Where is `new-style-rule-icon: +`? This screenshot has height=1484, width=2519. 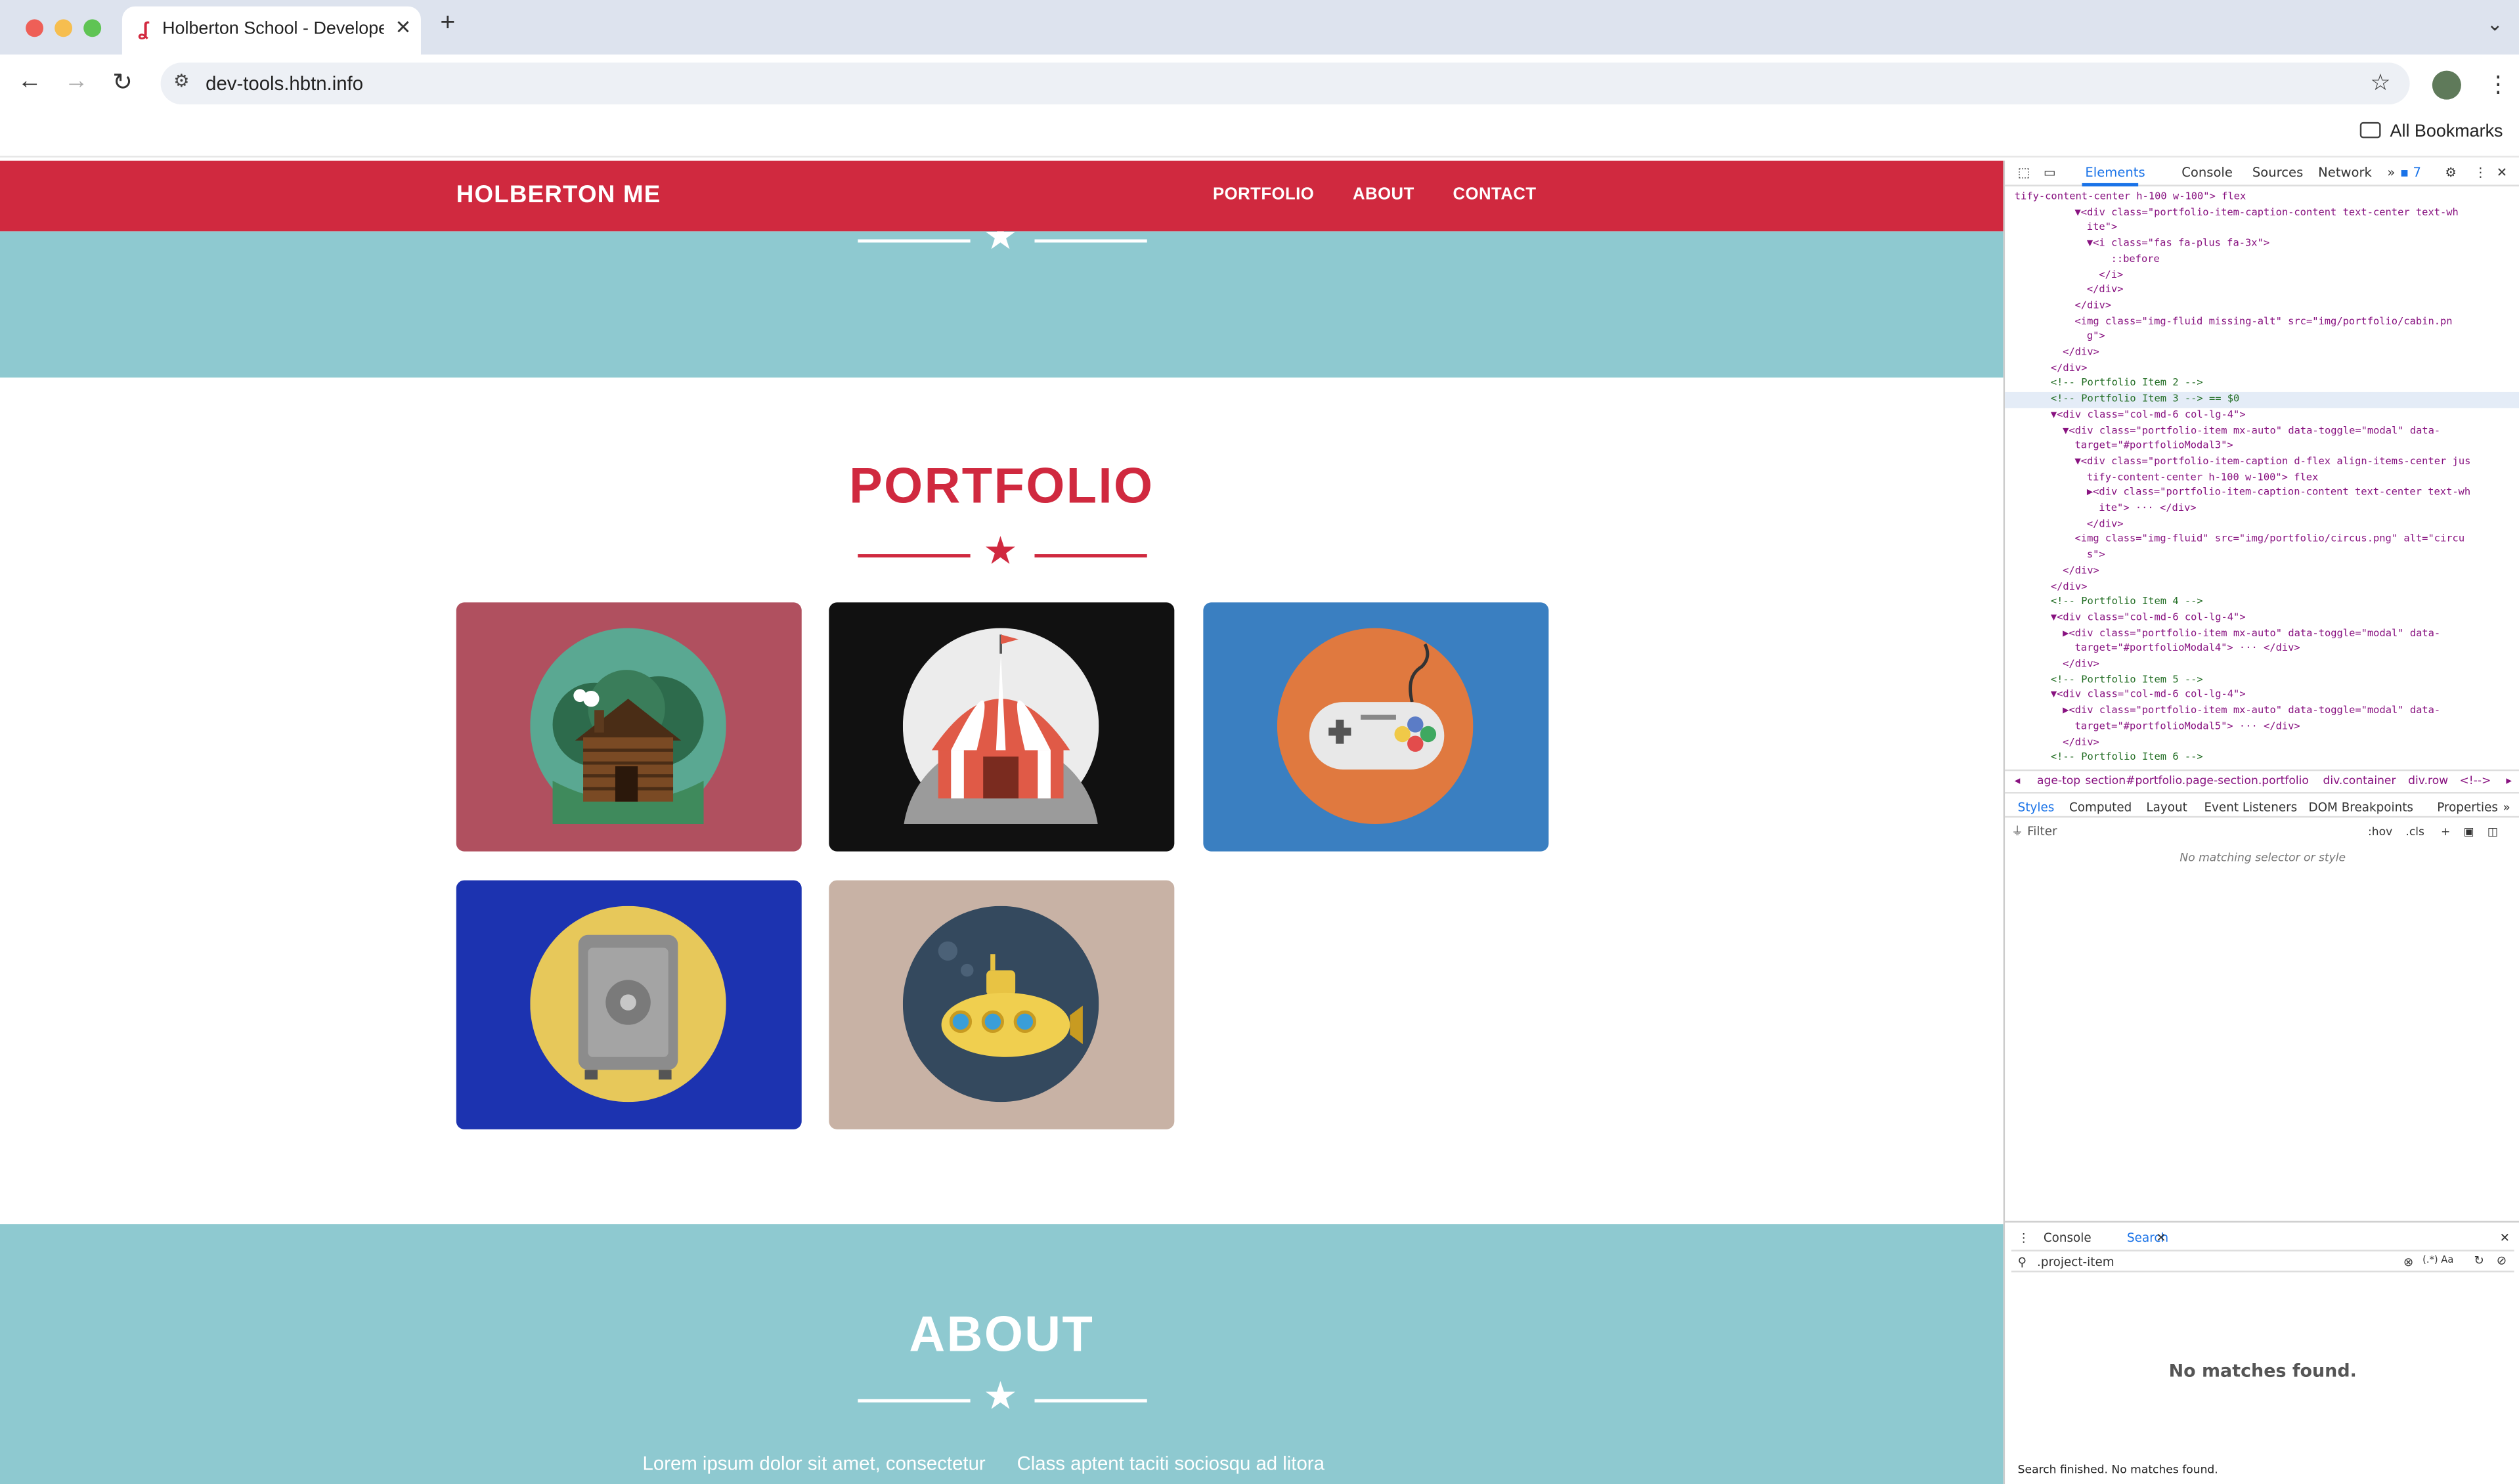
new-style-rule-icon: + is located at coordinates (2445, 832).